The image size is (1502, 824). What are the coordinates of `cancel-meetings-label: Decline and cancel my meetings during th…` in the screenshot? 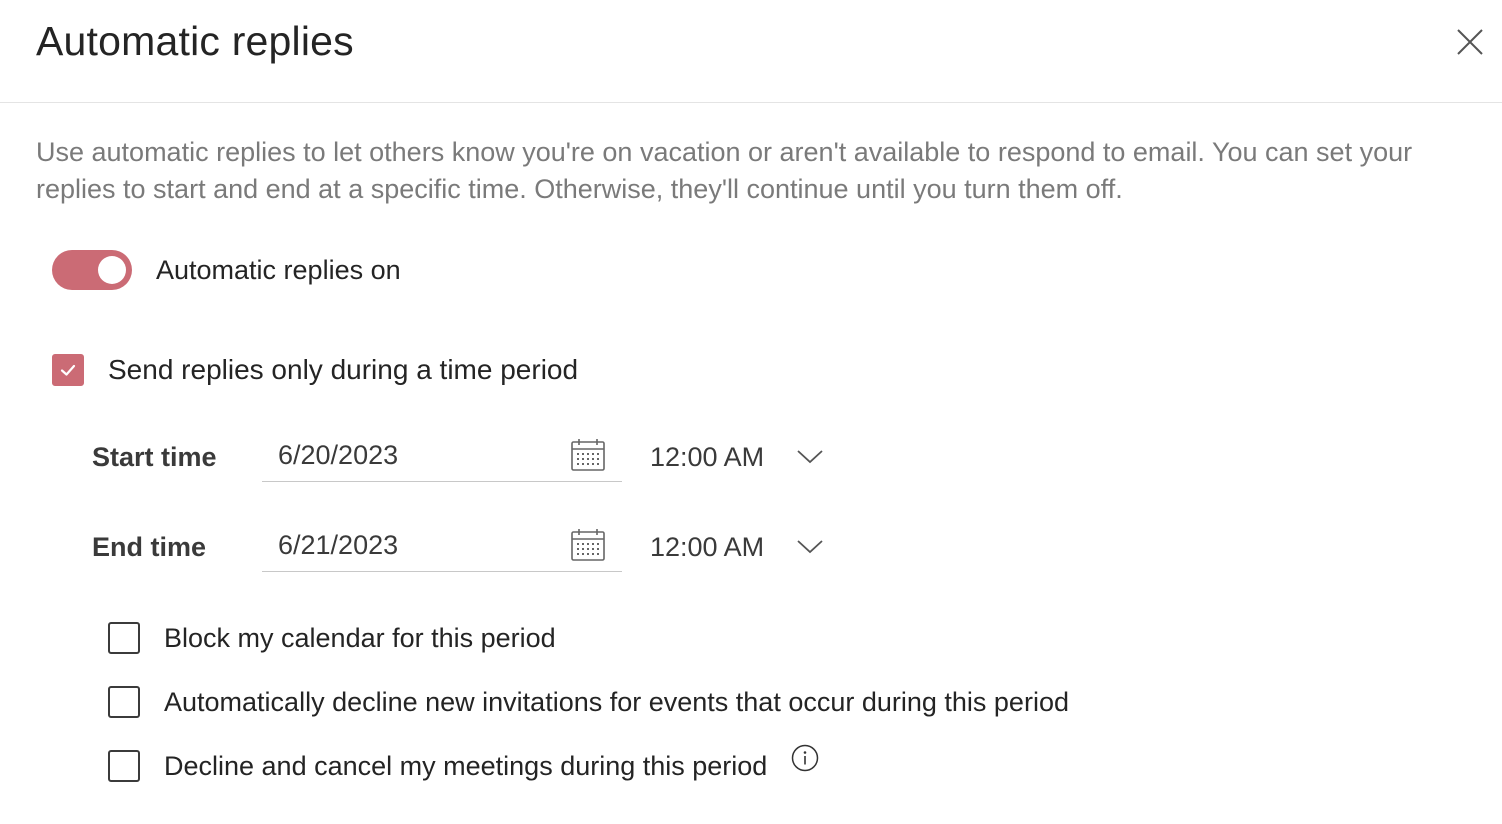 It's located at (466, 765).